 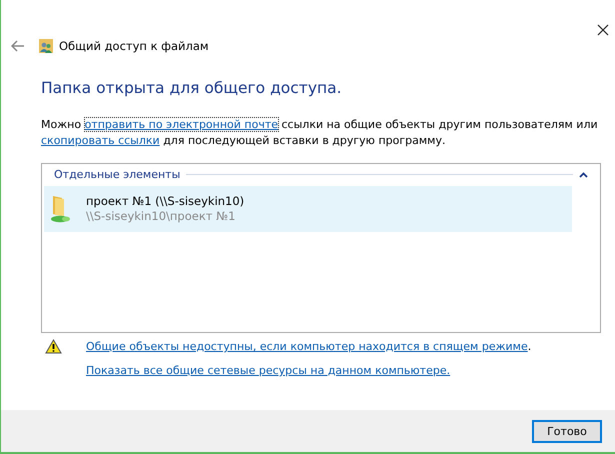 What do you see at coordinates (320, 133) in the screenshot?
I see `message-text: Можно отправить по электронной почте ссылки на общие объекты другим пользователям или скопировать ссылки для последующей вставки в другую программу.` at bounding box center [320, 133].